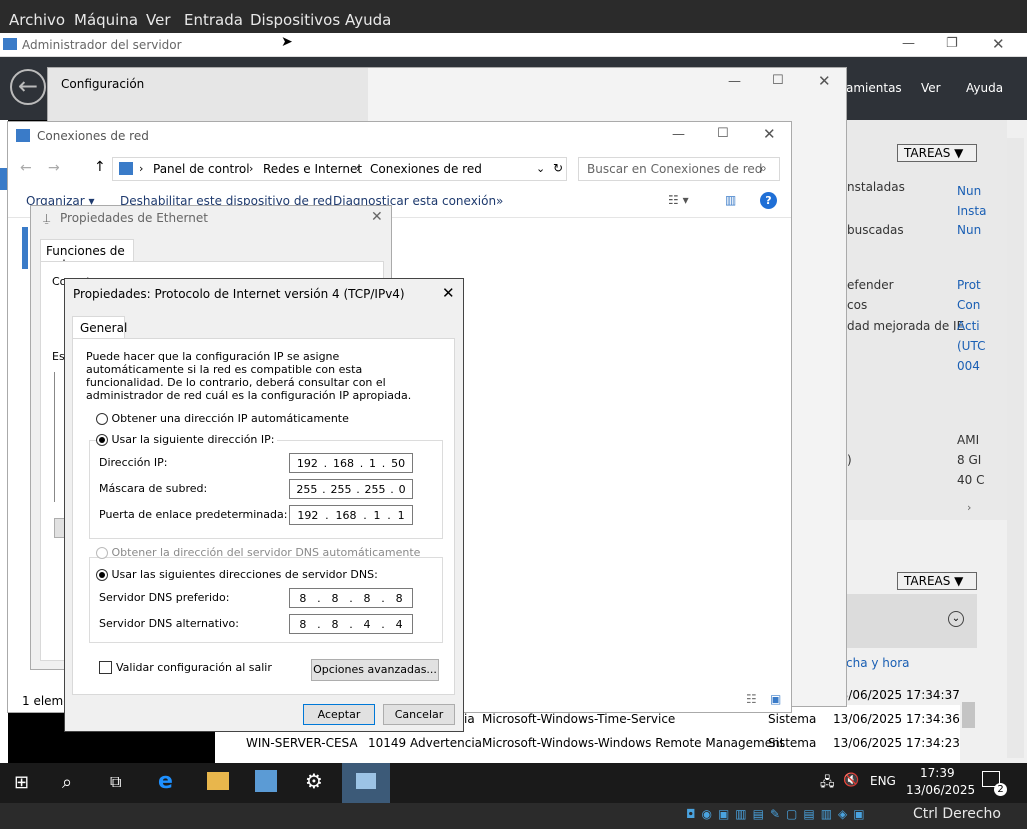  Describe the element at coordinates (28, 87) in the screenshot. I see `back-arrow-icon: ←` at that location.